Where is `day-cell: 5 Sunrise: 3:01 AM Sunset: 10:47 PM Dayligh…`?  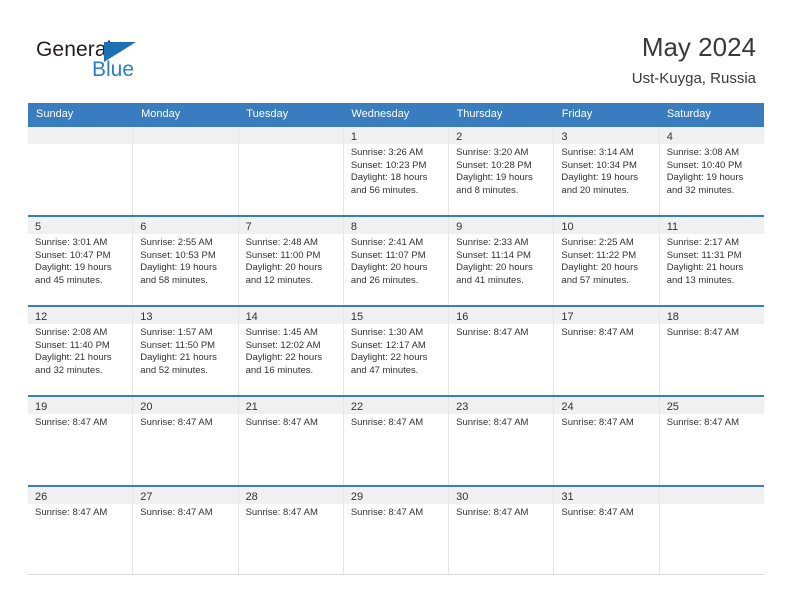
day-cell: 5 Sunrise: 3:01 AM Sunset: 10:47 PM Dayligh… is located at coordinates (81, 261).